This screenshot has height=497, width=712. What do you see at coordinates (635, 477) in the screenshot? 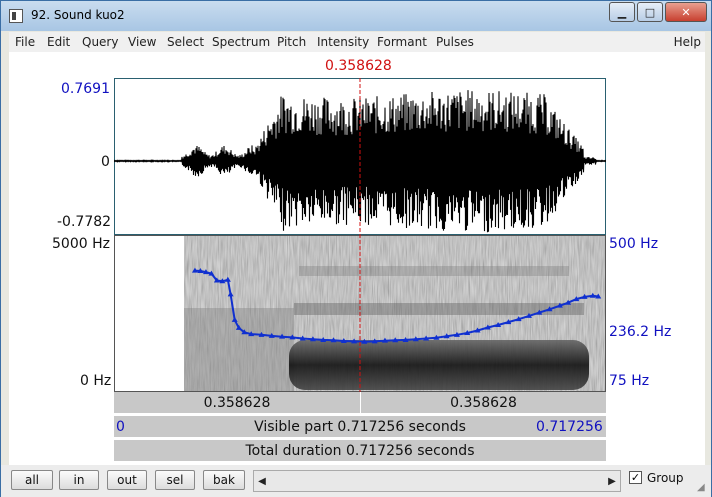
I see `group-checkbox: ✓` at bounding box center [635, 477].